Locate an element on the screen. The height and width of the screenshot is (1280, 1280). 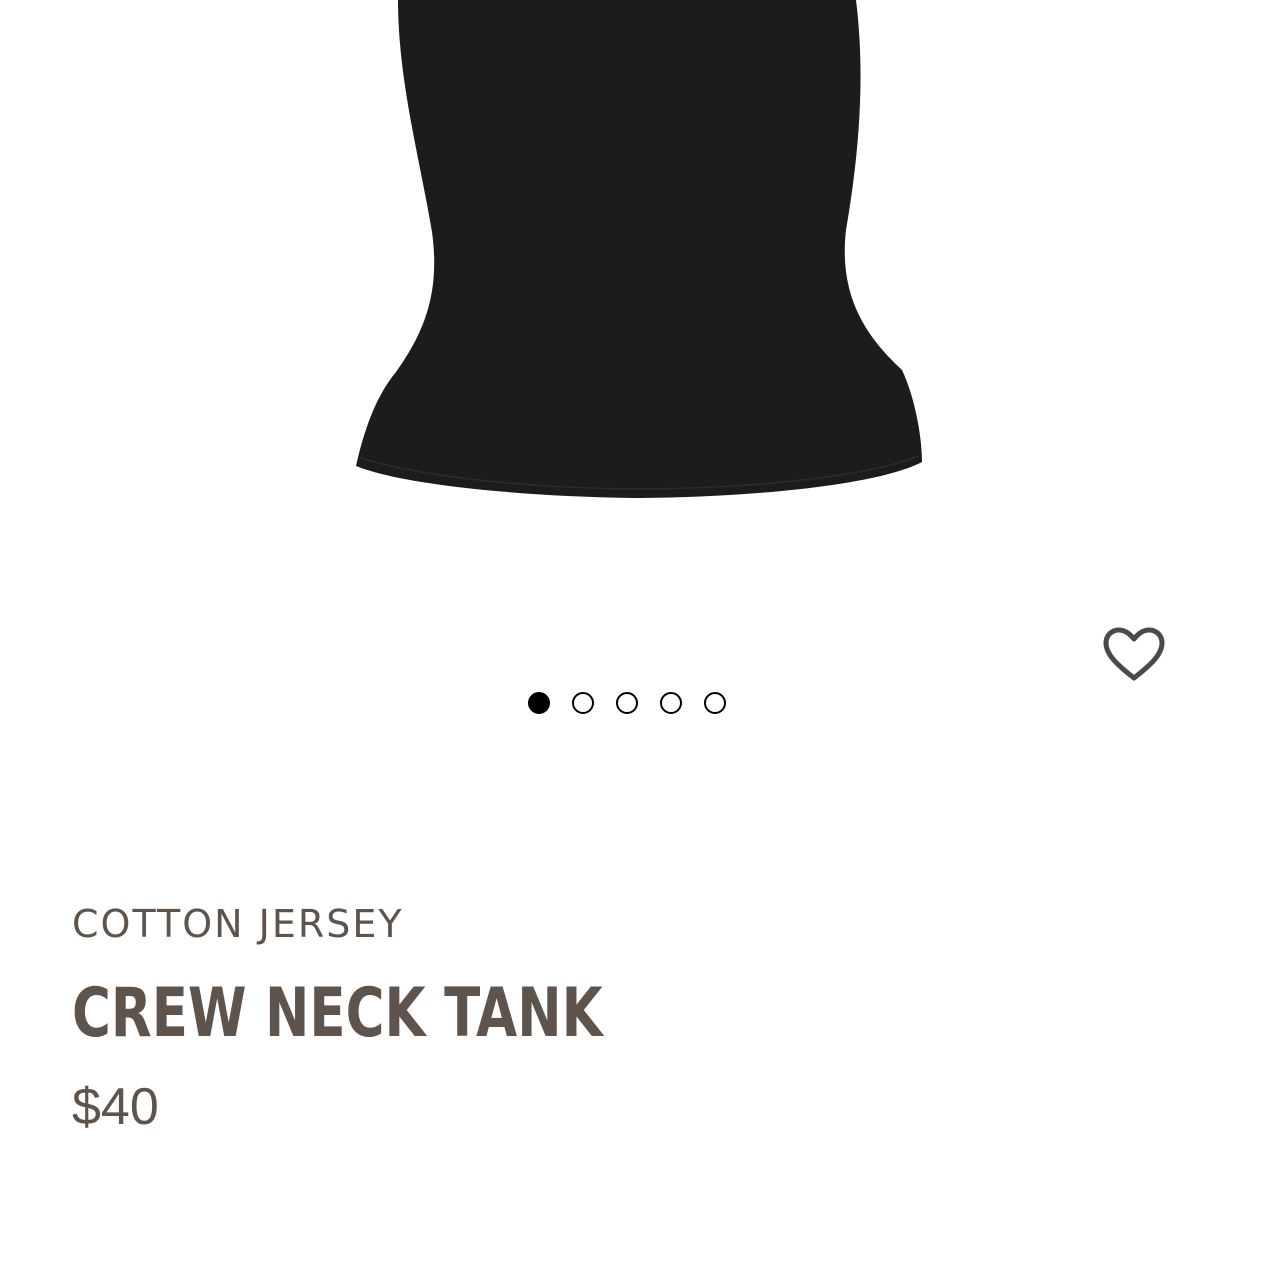
product-collection: COTTON JERSEY is located at coordinates (238, 924).